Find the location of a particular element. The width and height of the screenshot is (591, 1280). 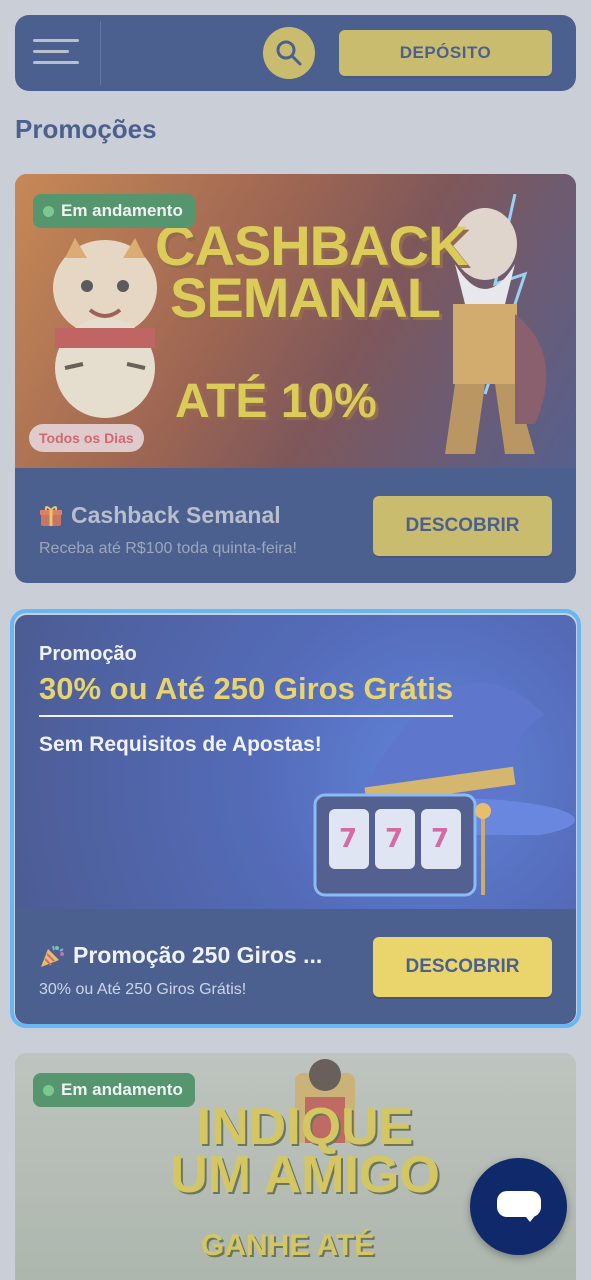

search-button is located at coordinates (289, 53).